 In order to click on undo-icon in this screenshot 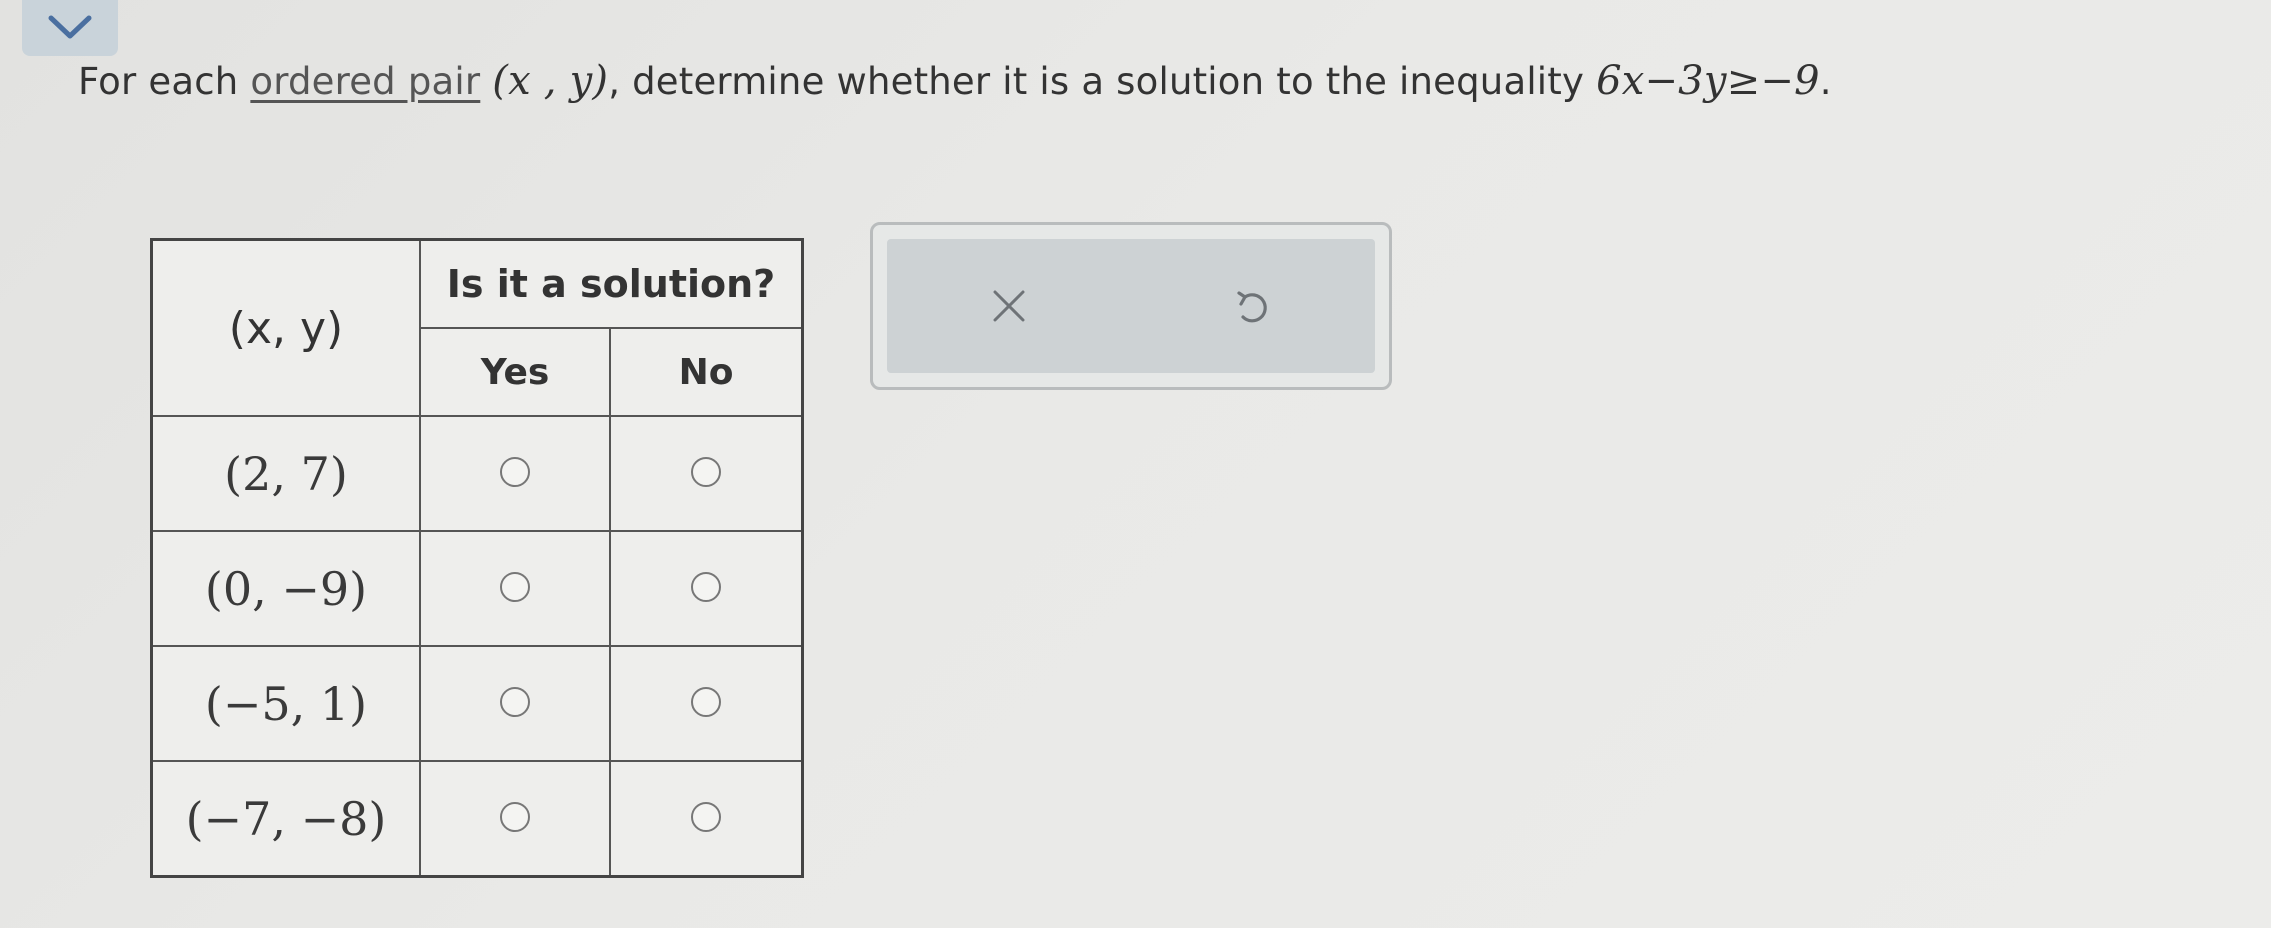, I will do `click(1252, 307)`.